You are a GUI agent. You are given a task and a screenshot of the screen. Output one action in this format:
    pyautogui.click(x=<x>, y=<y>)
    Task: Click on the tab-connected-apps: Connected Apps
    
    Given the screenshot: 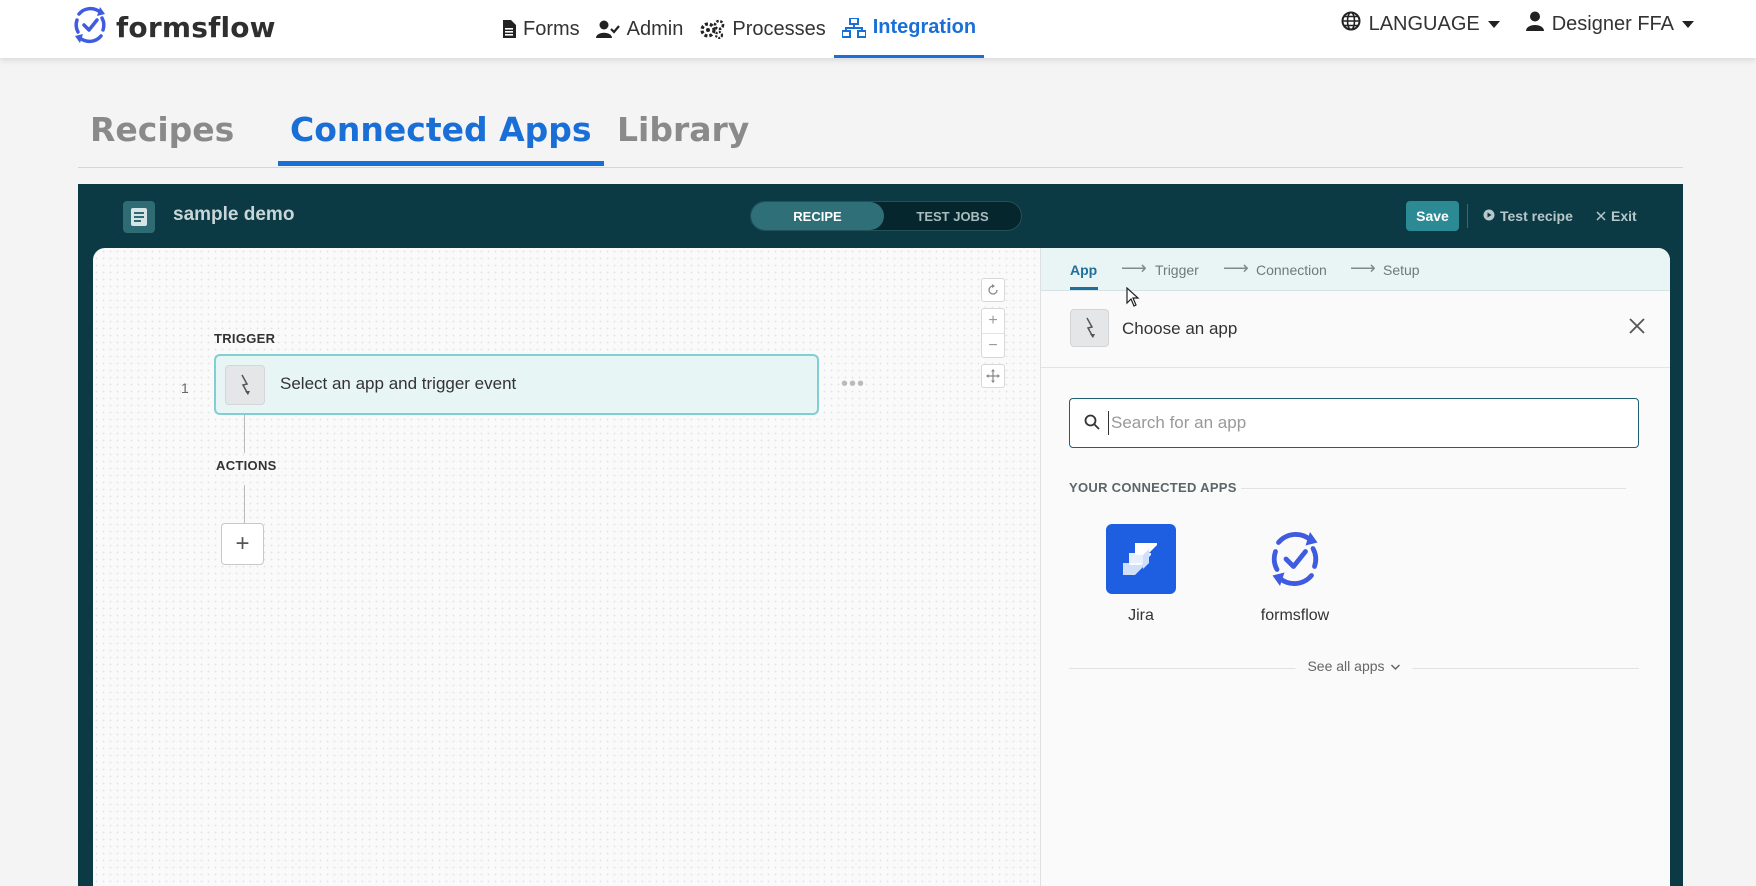 What is the action you would take?
    pyautogui.click(x=441, y=137)
    